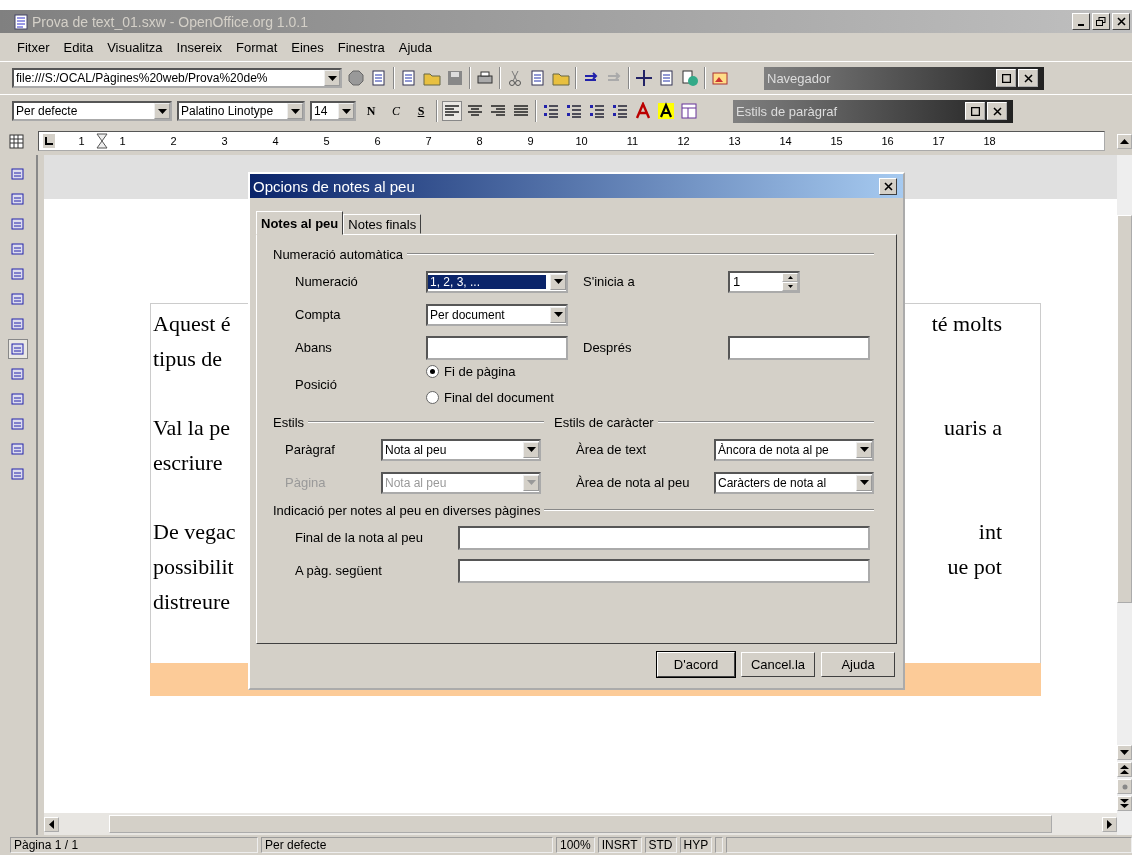  Describe the element at coordinates (356, 78) in the screenshot. I see `stop-icon` at that location.